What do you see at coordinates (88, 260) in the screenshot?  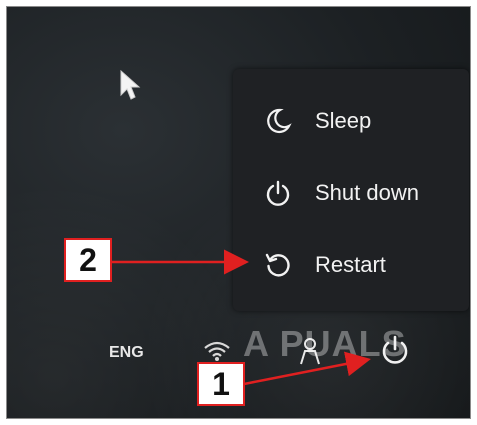 I see `step-2-badge: 2` at bounding box center [88, 260].